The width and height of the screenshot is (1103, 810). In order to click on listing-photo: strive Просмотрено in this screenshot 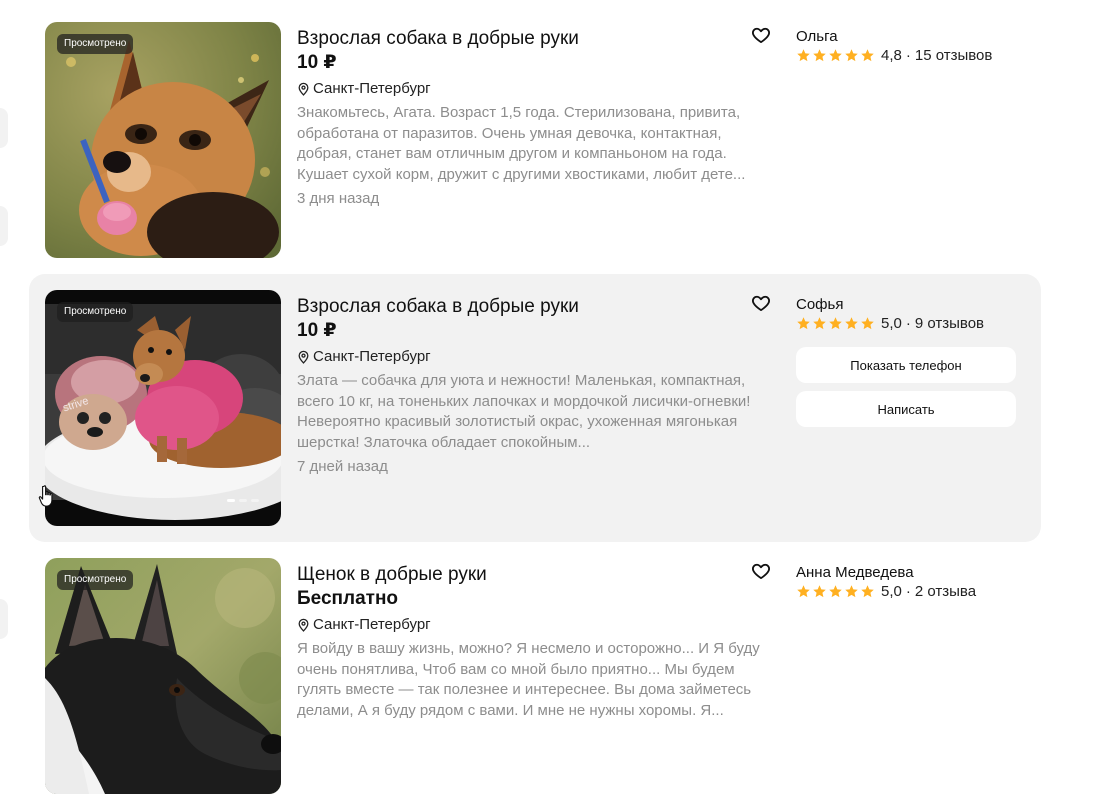, I will do `click(163, 408)`.